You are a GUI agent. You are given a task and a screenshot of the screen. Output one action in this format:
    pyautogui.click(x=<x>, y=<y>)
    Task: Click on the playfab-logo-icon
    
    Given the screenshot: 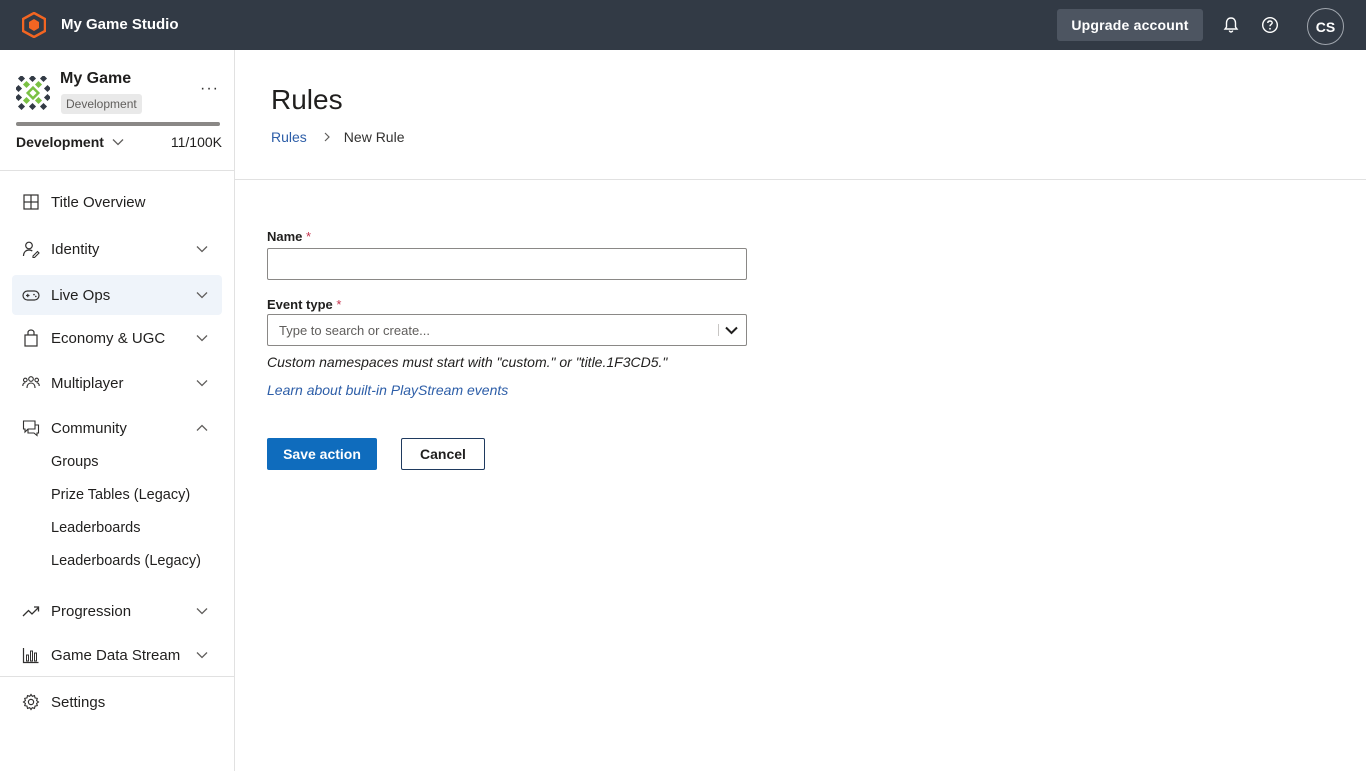 What is the action you would take?
    pyautogui.click(x=34, y=25)
    